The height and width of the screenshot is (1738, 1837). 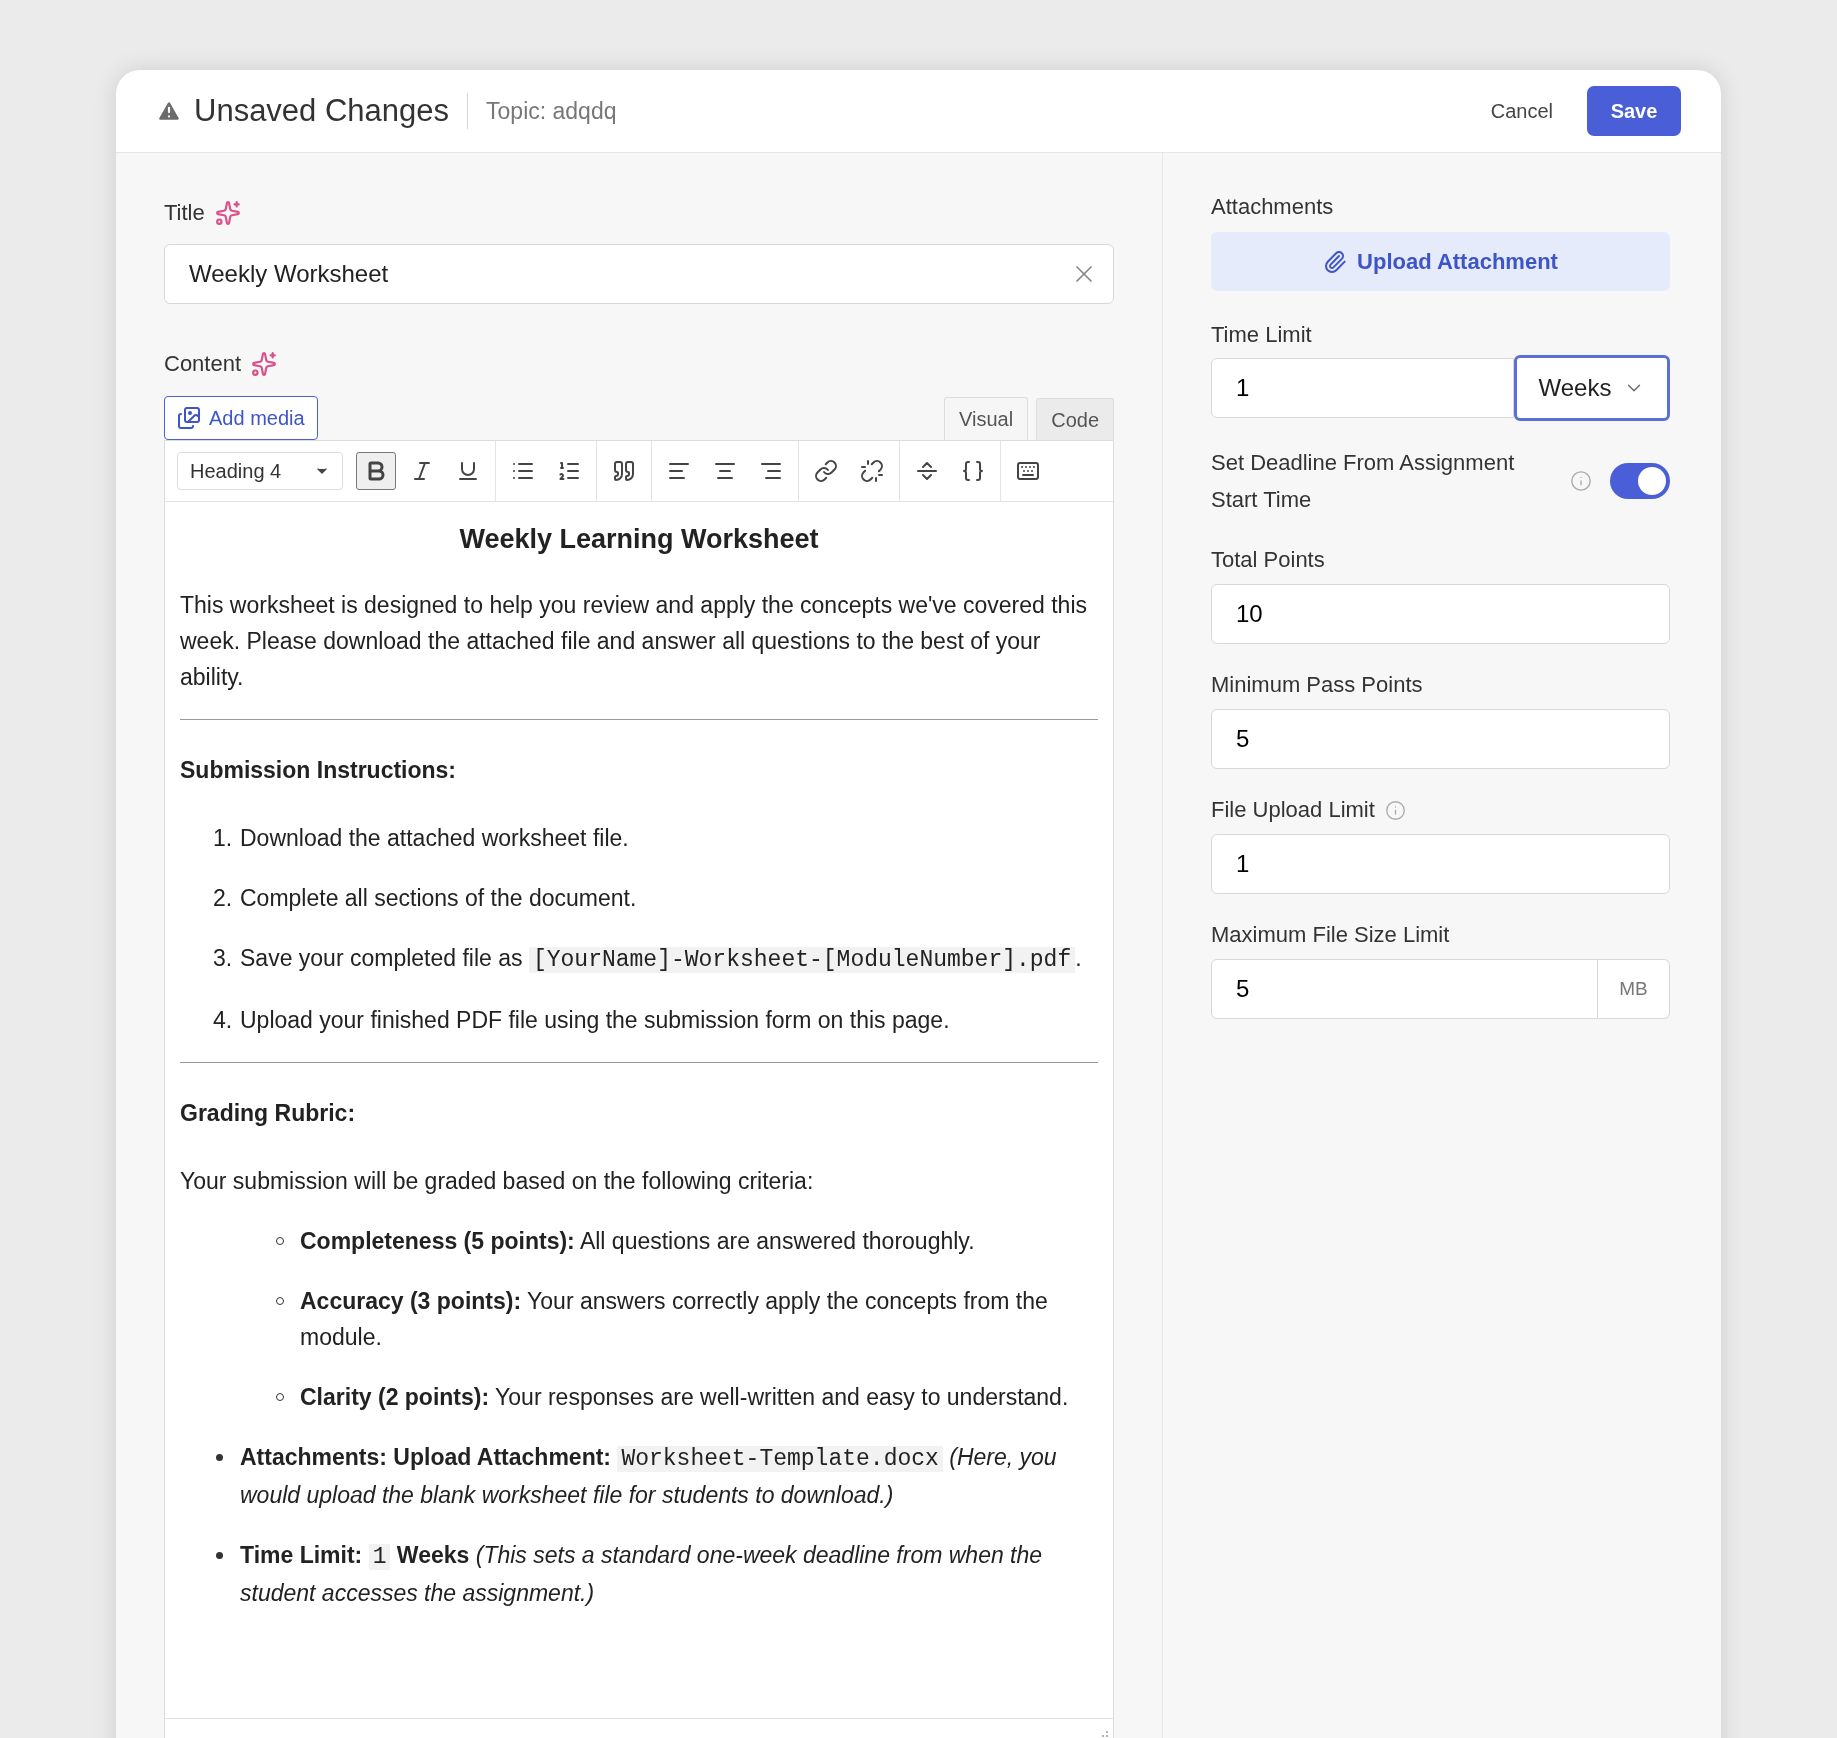 What do you see at coordinates (642, 1574) in the screenshot?
I see `list-item: Time Limit: 1 Weeks (This sets a standard one-week deadline from when the student accesses the assignment.)` at bounding box center [642, 1574].